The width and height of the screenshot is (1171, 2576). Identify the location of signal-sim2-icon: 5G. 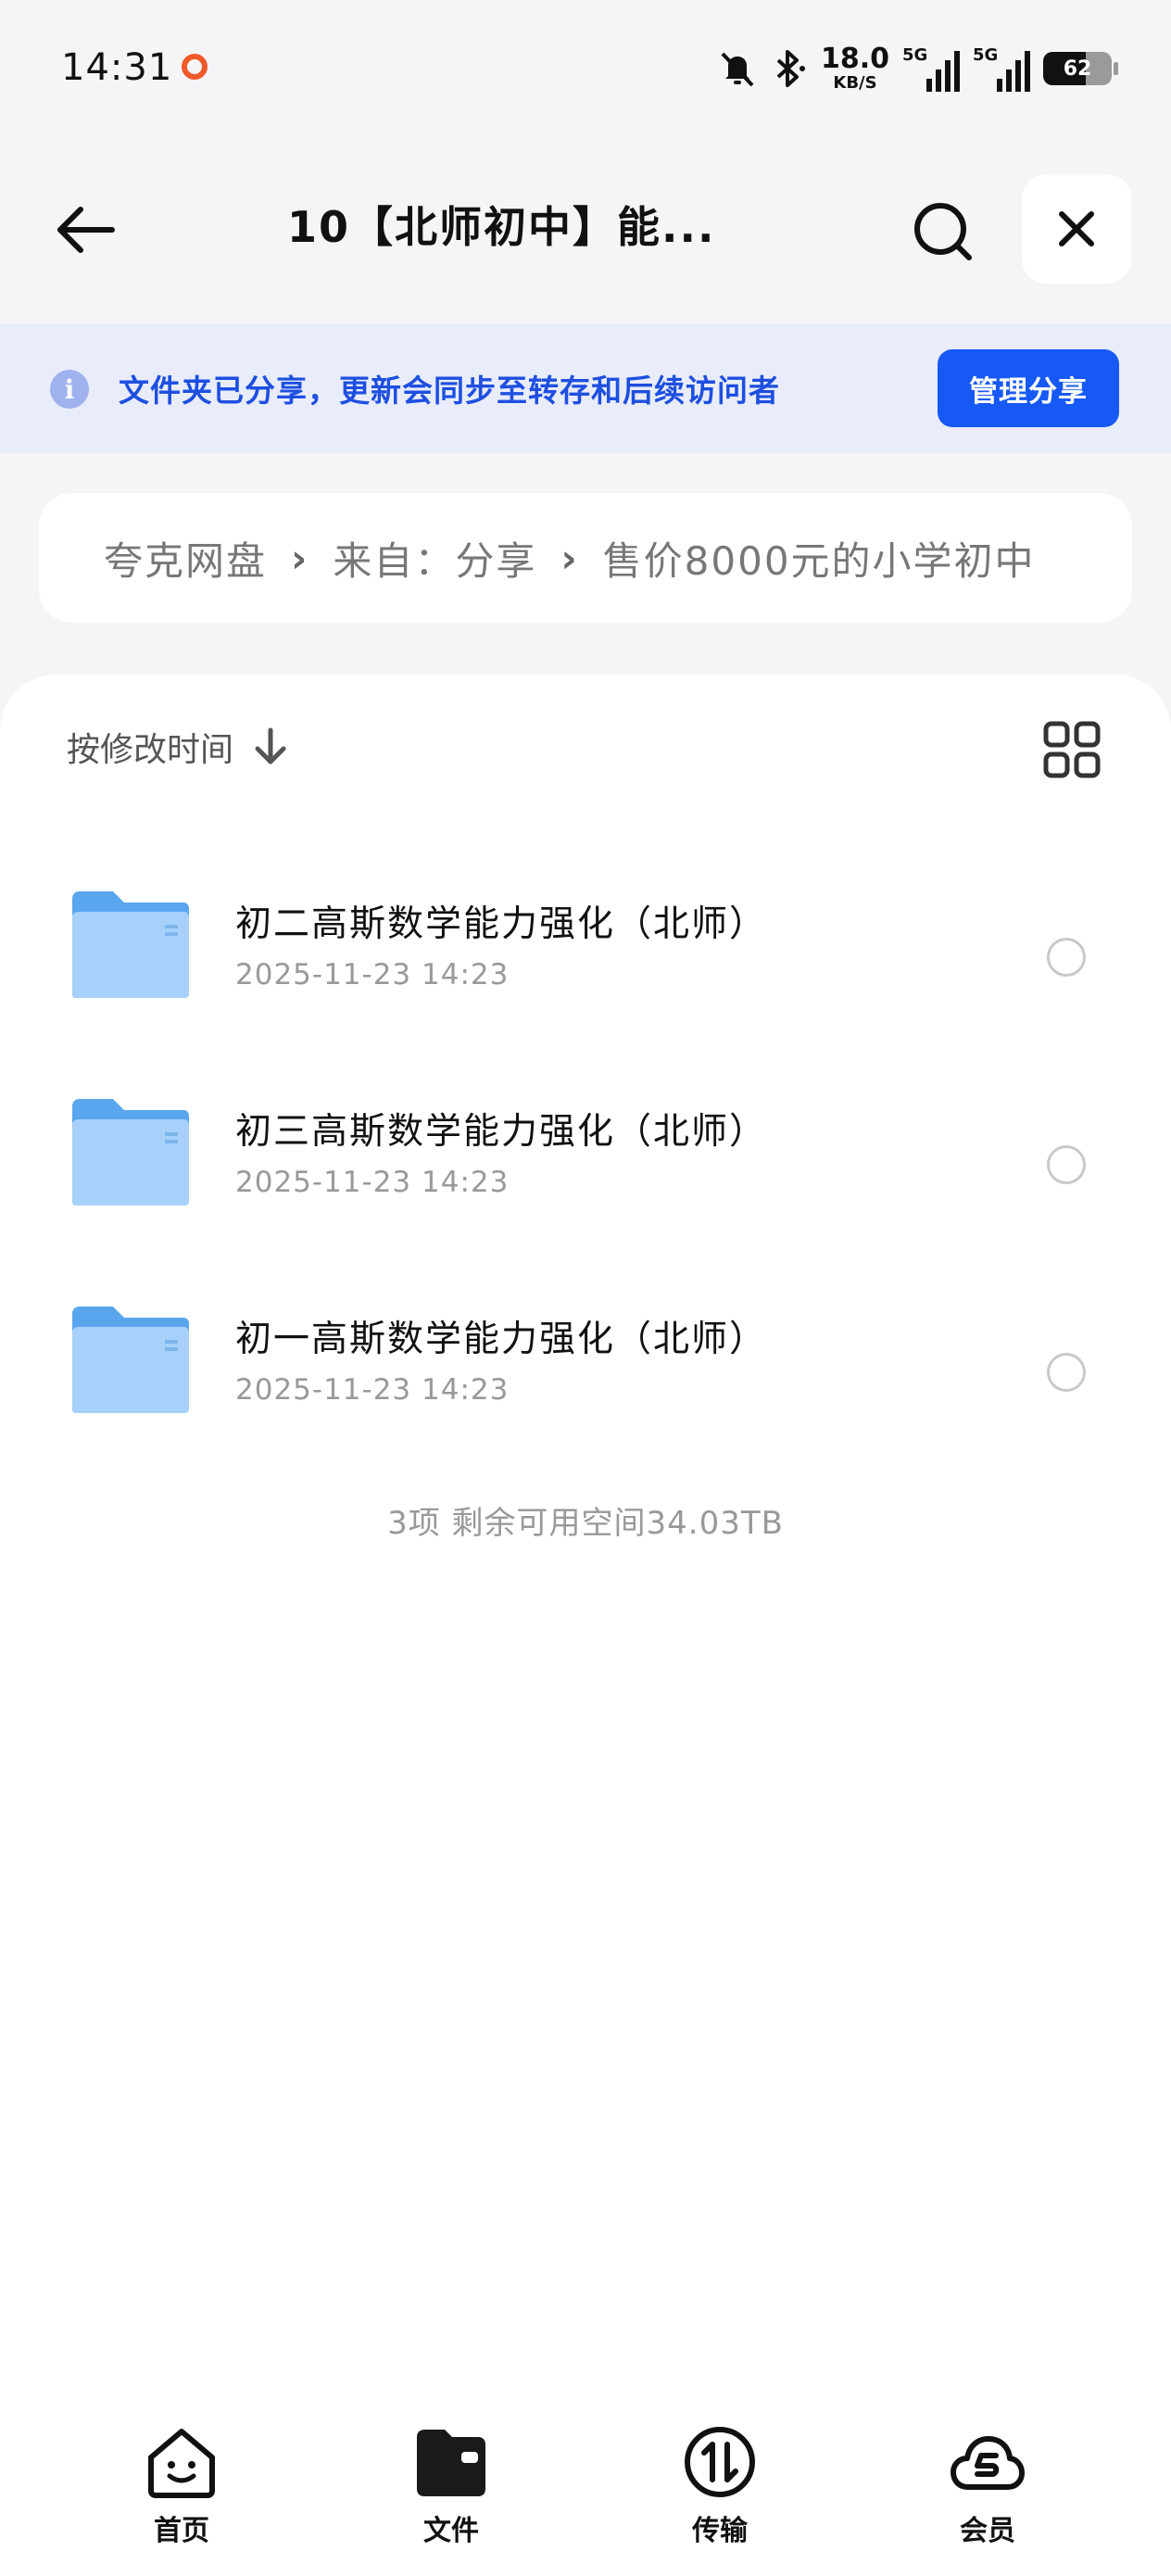
(1002, 68).